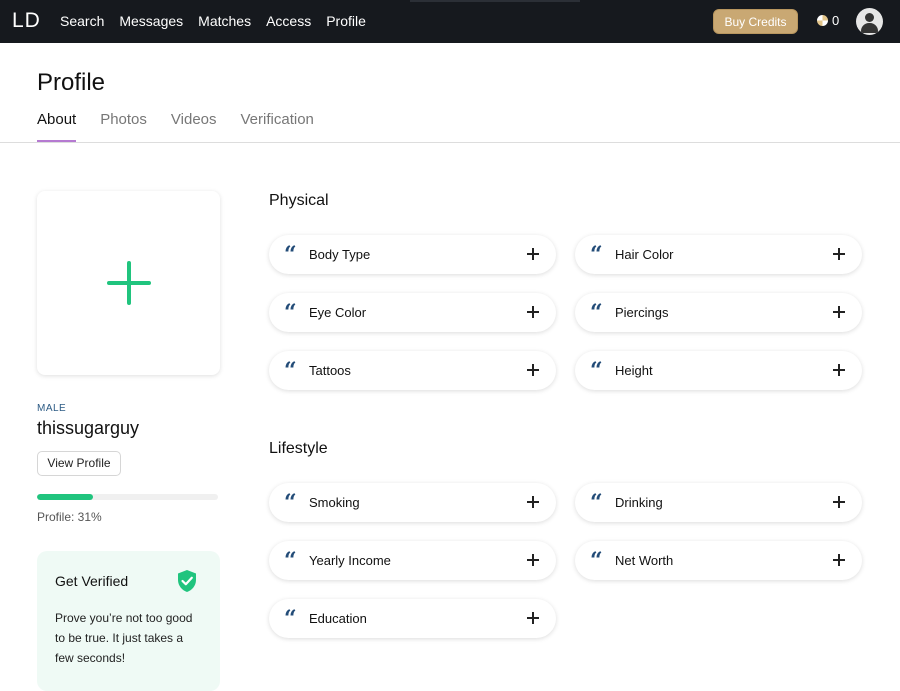  What do you see at coordinates (412, 254) in the screenshot?
I see `field-body-type: “ Body Type` at bounding box center [412, 254].